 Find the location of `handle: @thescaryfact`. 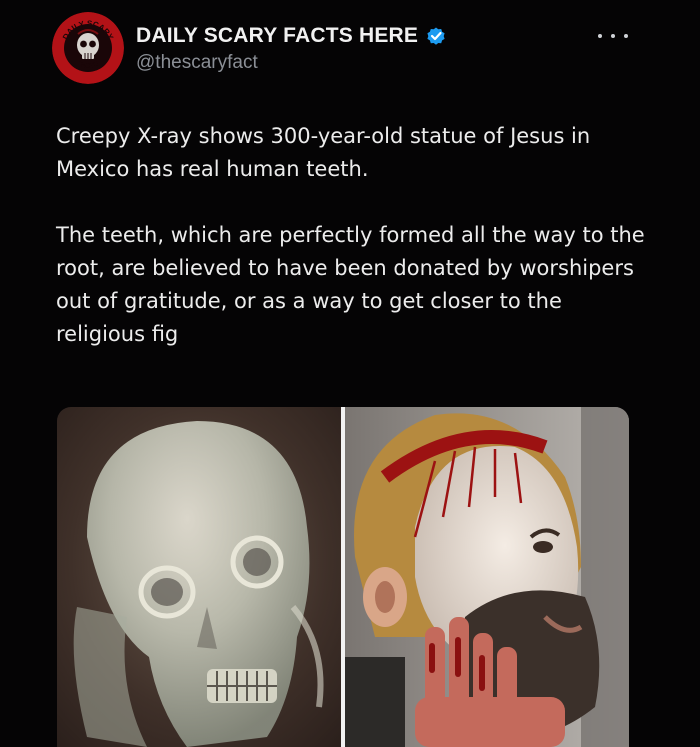

handle: @thescaryfact is located at coordinates (291, 63).